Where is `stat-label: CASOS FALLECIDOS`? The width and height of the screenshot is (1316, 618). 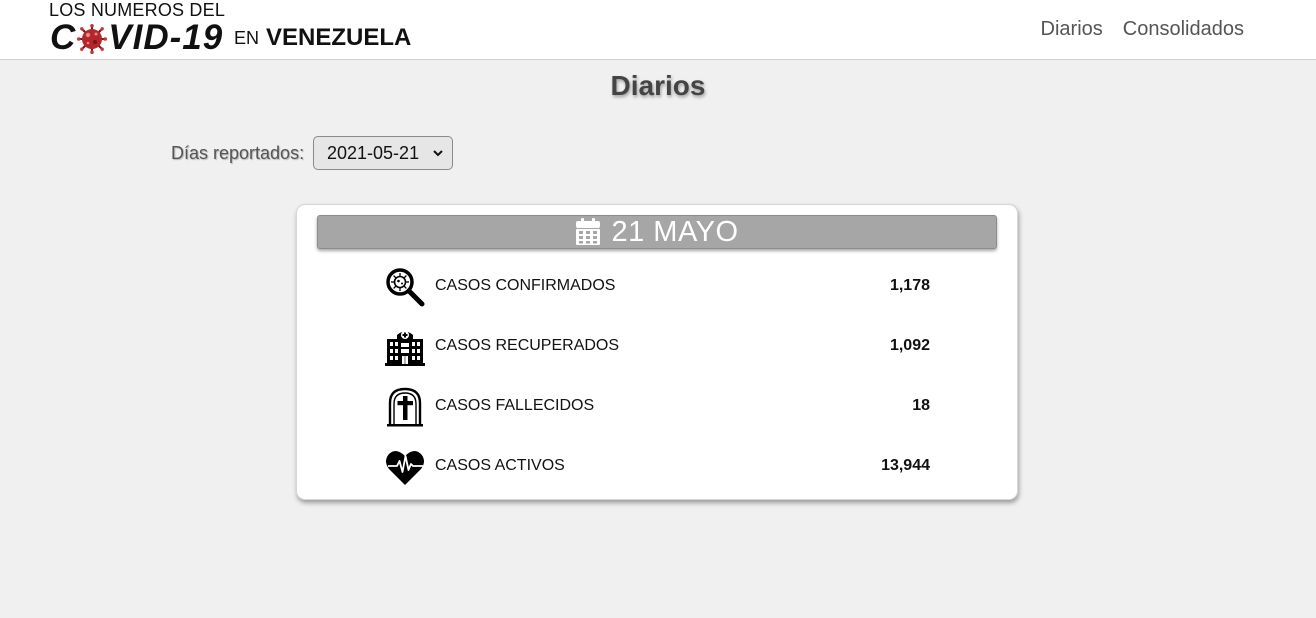
stat-label: CASOS FALLECIDOS is located at coordinates (515, 405).